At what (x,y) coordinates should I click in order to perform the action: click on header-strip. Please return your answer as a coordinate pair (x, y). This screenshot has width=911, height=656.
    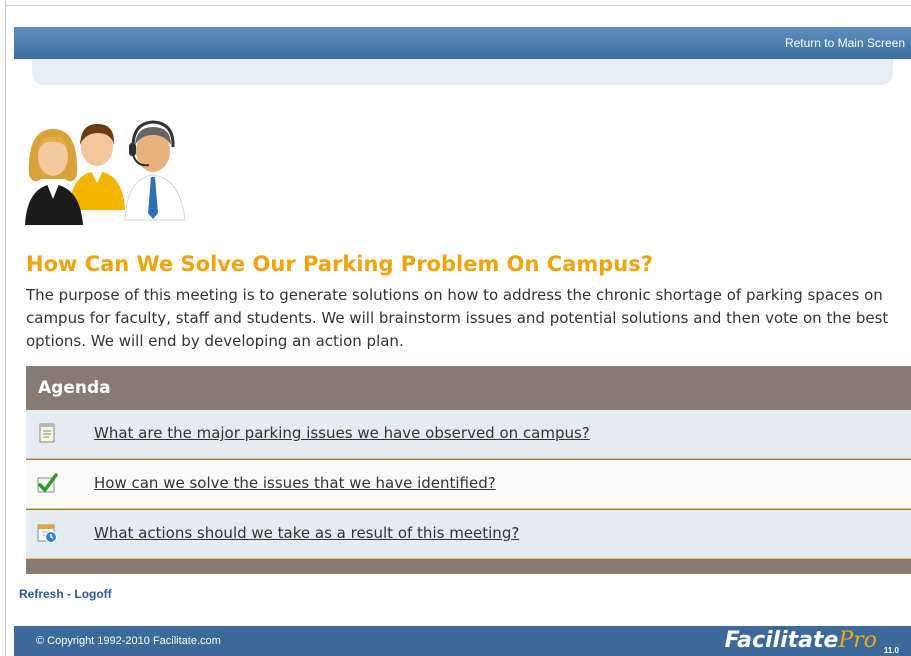
    Looking at the image, I should click on (462, 72).